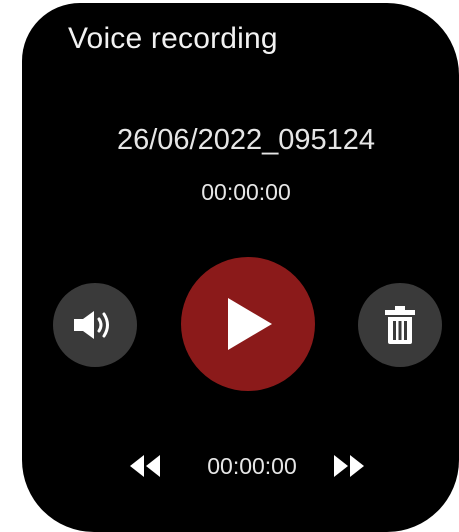 The height and width of the screenshot is (532, 459). Describe the element at coordinates (252, 466) in the screenshot. I see `playback-position: 00:00:00` at that location.